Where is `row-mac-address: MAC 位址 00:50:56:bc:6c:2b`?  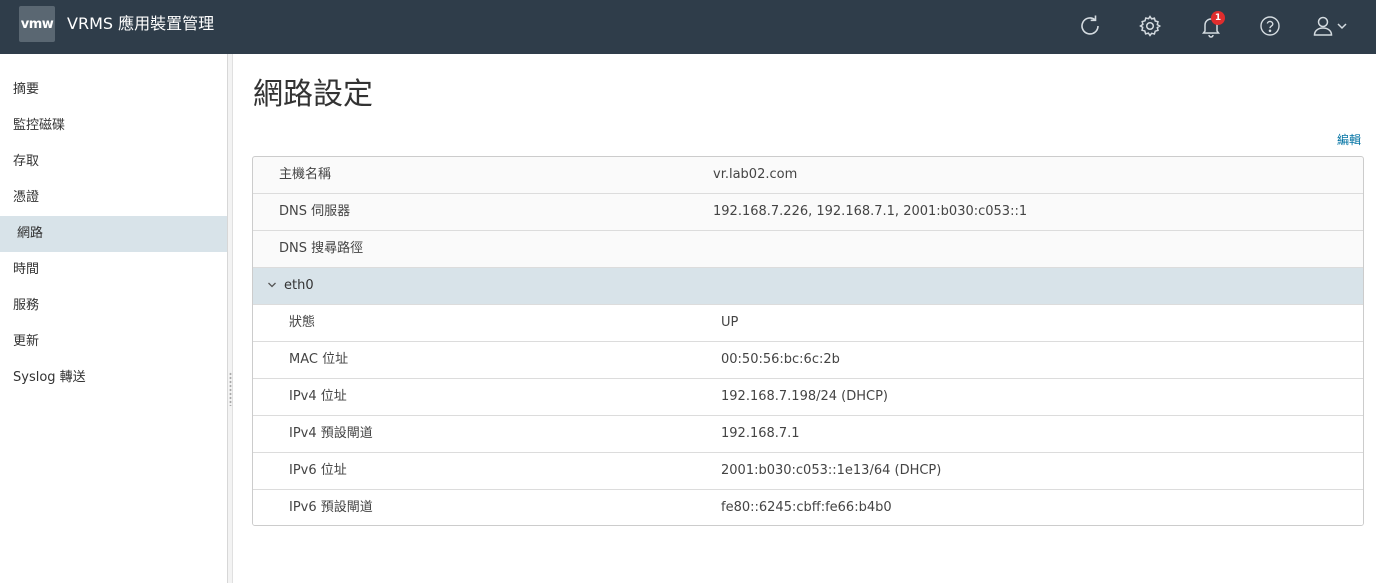 row-mac-address: MAC 位址 00:50:56:bc:6c:2b is located at coordinates (808, 360).